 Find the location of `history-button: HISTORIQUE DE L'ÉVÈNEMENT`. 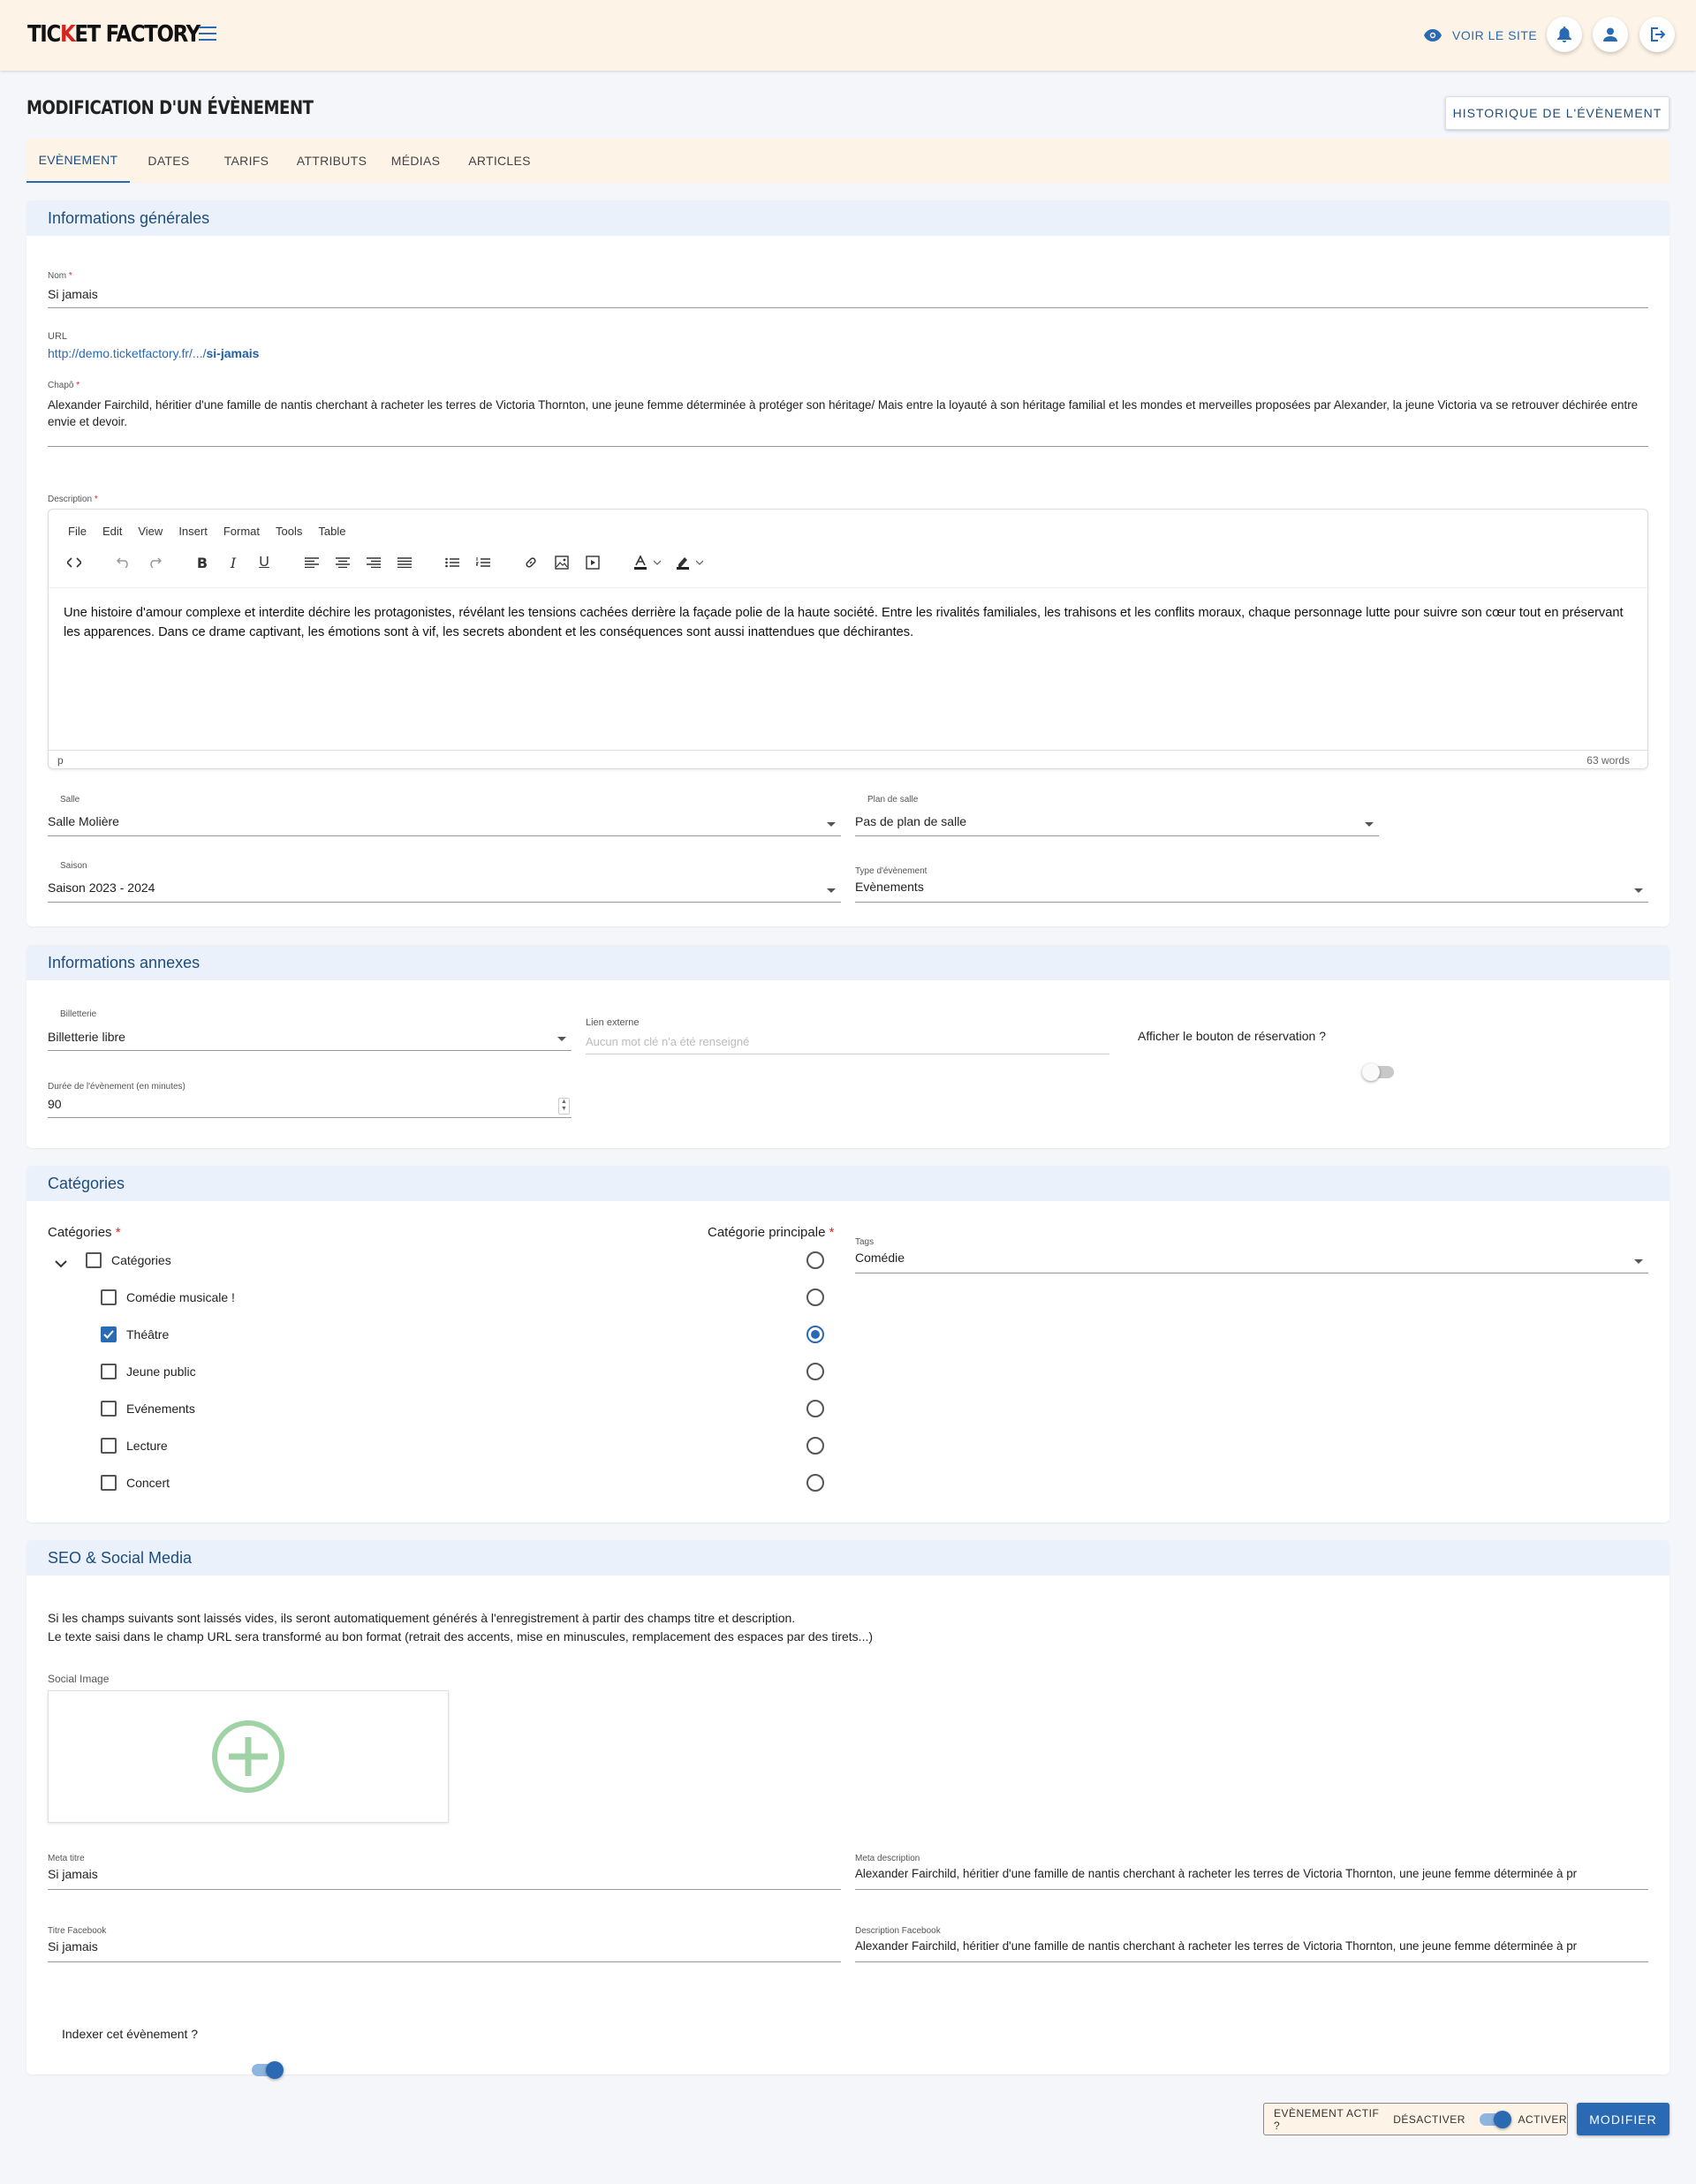

history-button: HISTORIQUE DE L'ÉVÈNEMENT is located at coordinates (1557, 113).